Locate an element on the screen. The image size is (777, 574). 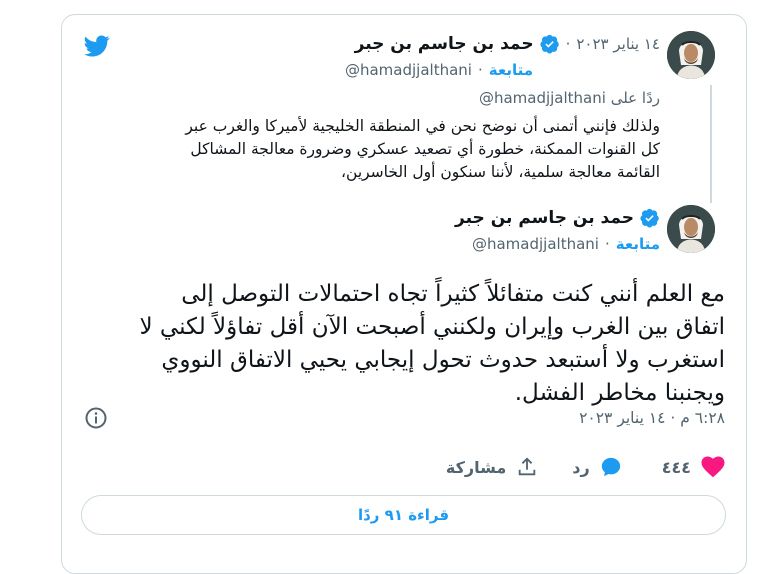
reply-to-handle: @hamadjjalthani is located at coordinates (542, 98).